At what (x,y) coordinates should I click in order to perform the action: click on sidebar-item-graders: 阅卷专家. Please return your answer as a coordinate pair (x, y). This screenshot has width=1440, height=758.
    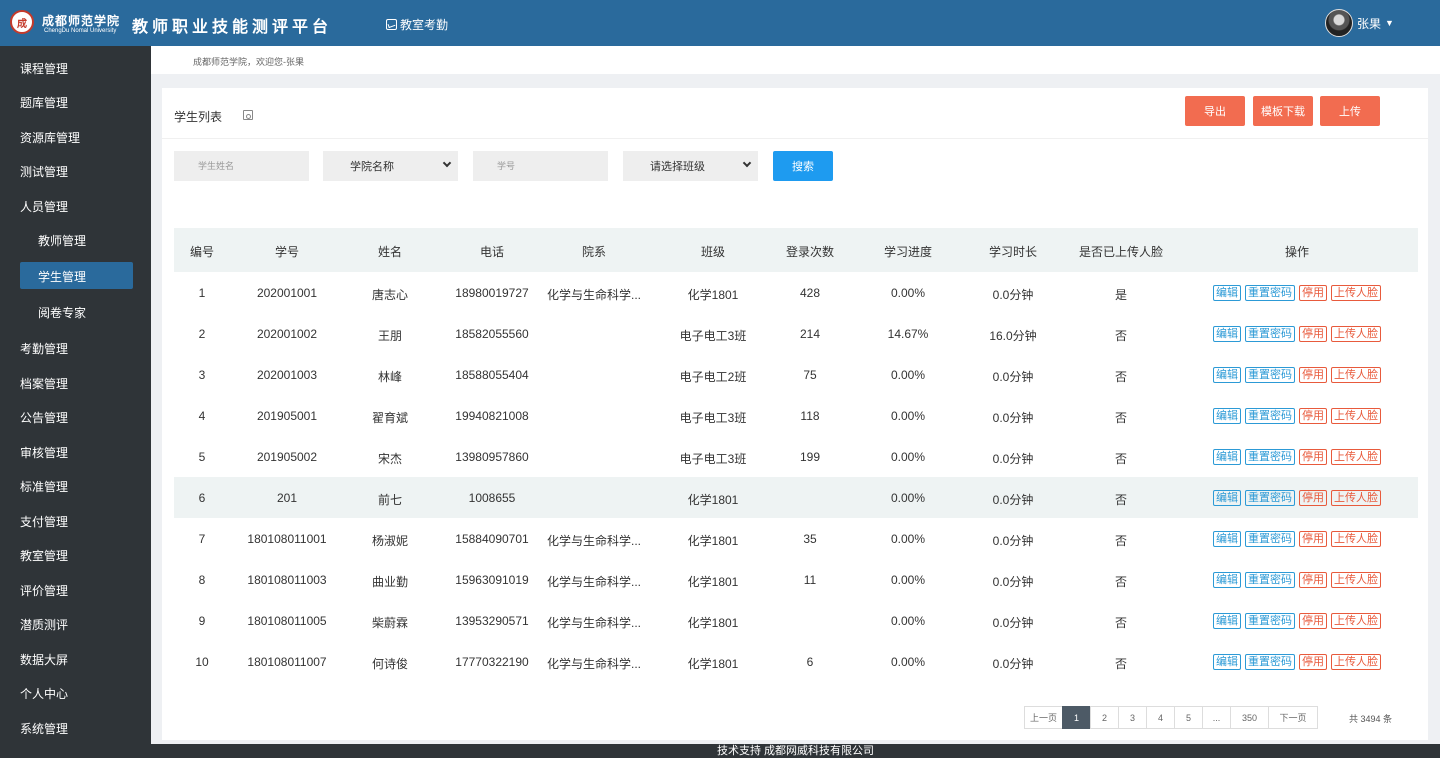
    Looking at the image, I should click on (62, 312).